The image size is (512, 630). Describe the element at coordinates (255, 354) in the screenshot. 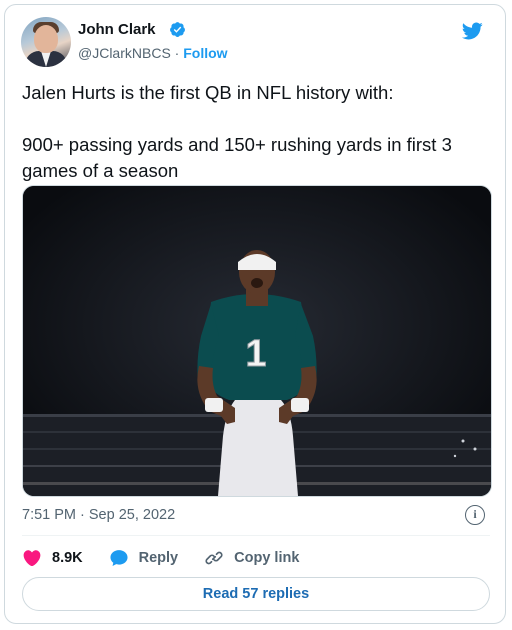

I see `jersey-number: 1` at that location.